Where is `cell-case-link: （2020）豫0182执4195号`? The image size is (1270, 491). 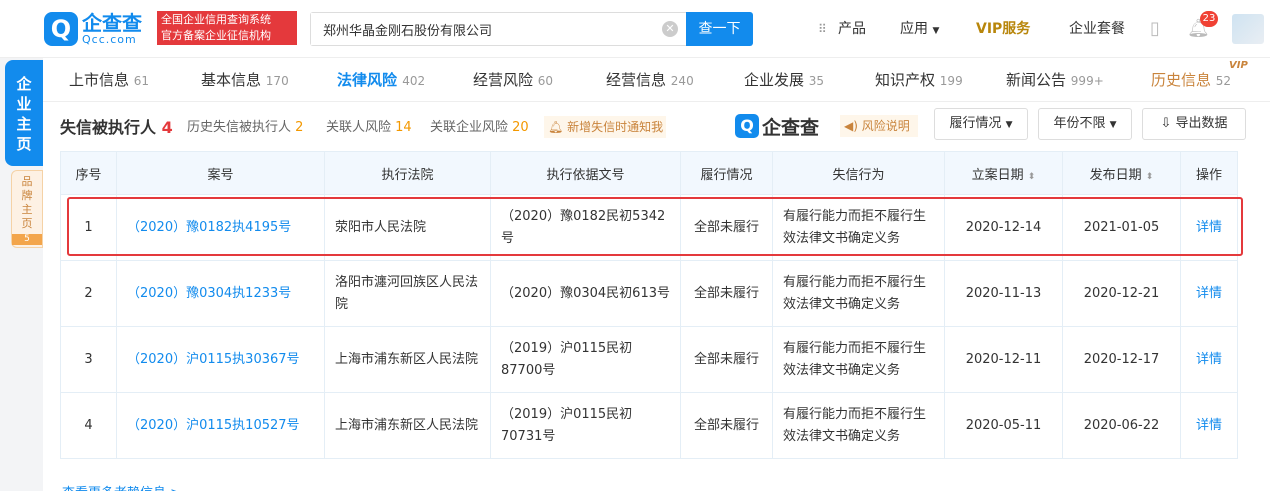 cell-case-link: （2020）豫0182执4195号 is located at coordinates (220, 227).